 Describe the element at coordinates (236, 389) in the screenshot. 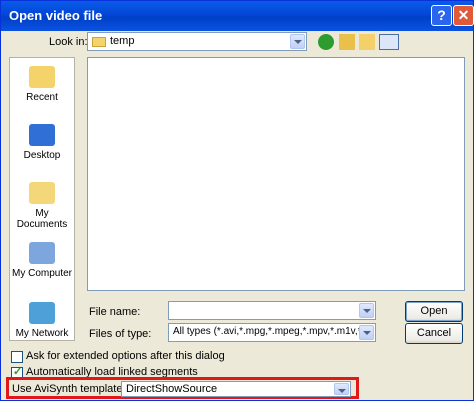

I see `avisynth-template-select: DirectShowSource` at that location.